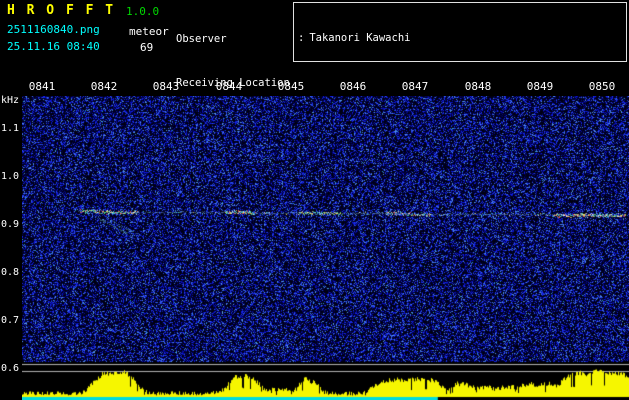 This screenshot has width=629, height=400. Describe the element at coordinates (9, 128) in the screenshot. I see `freq-tick-label: 1.1` at that location.